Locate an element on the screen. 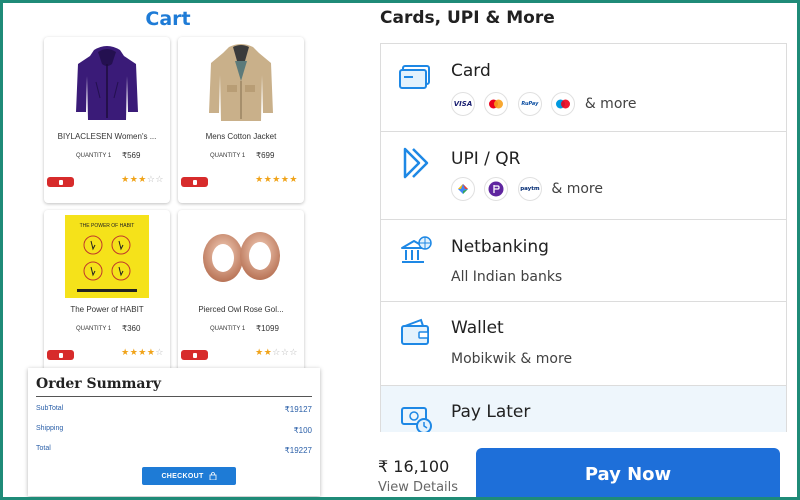 This screenshot has width=800, height=500. product-price: ₹569 is located at coordinates (131, 155).